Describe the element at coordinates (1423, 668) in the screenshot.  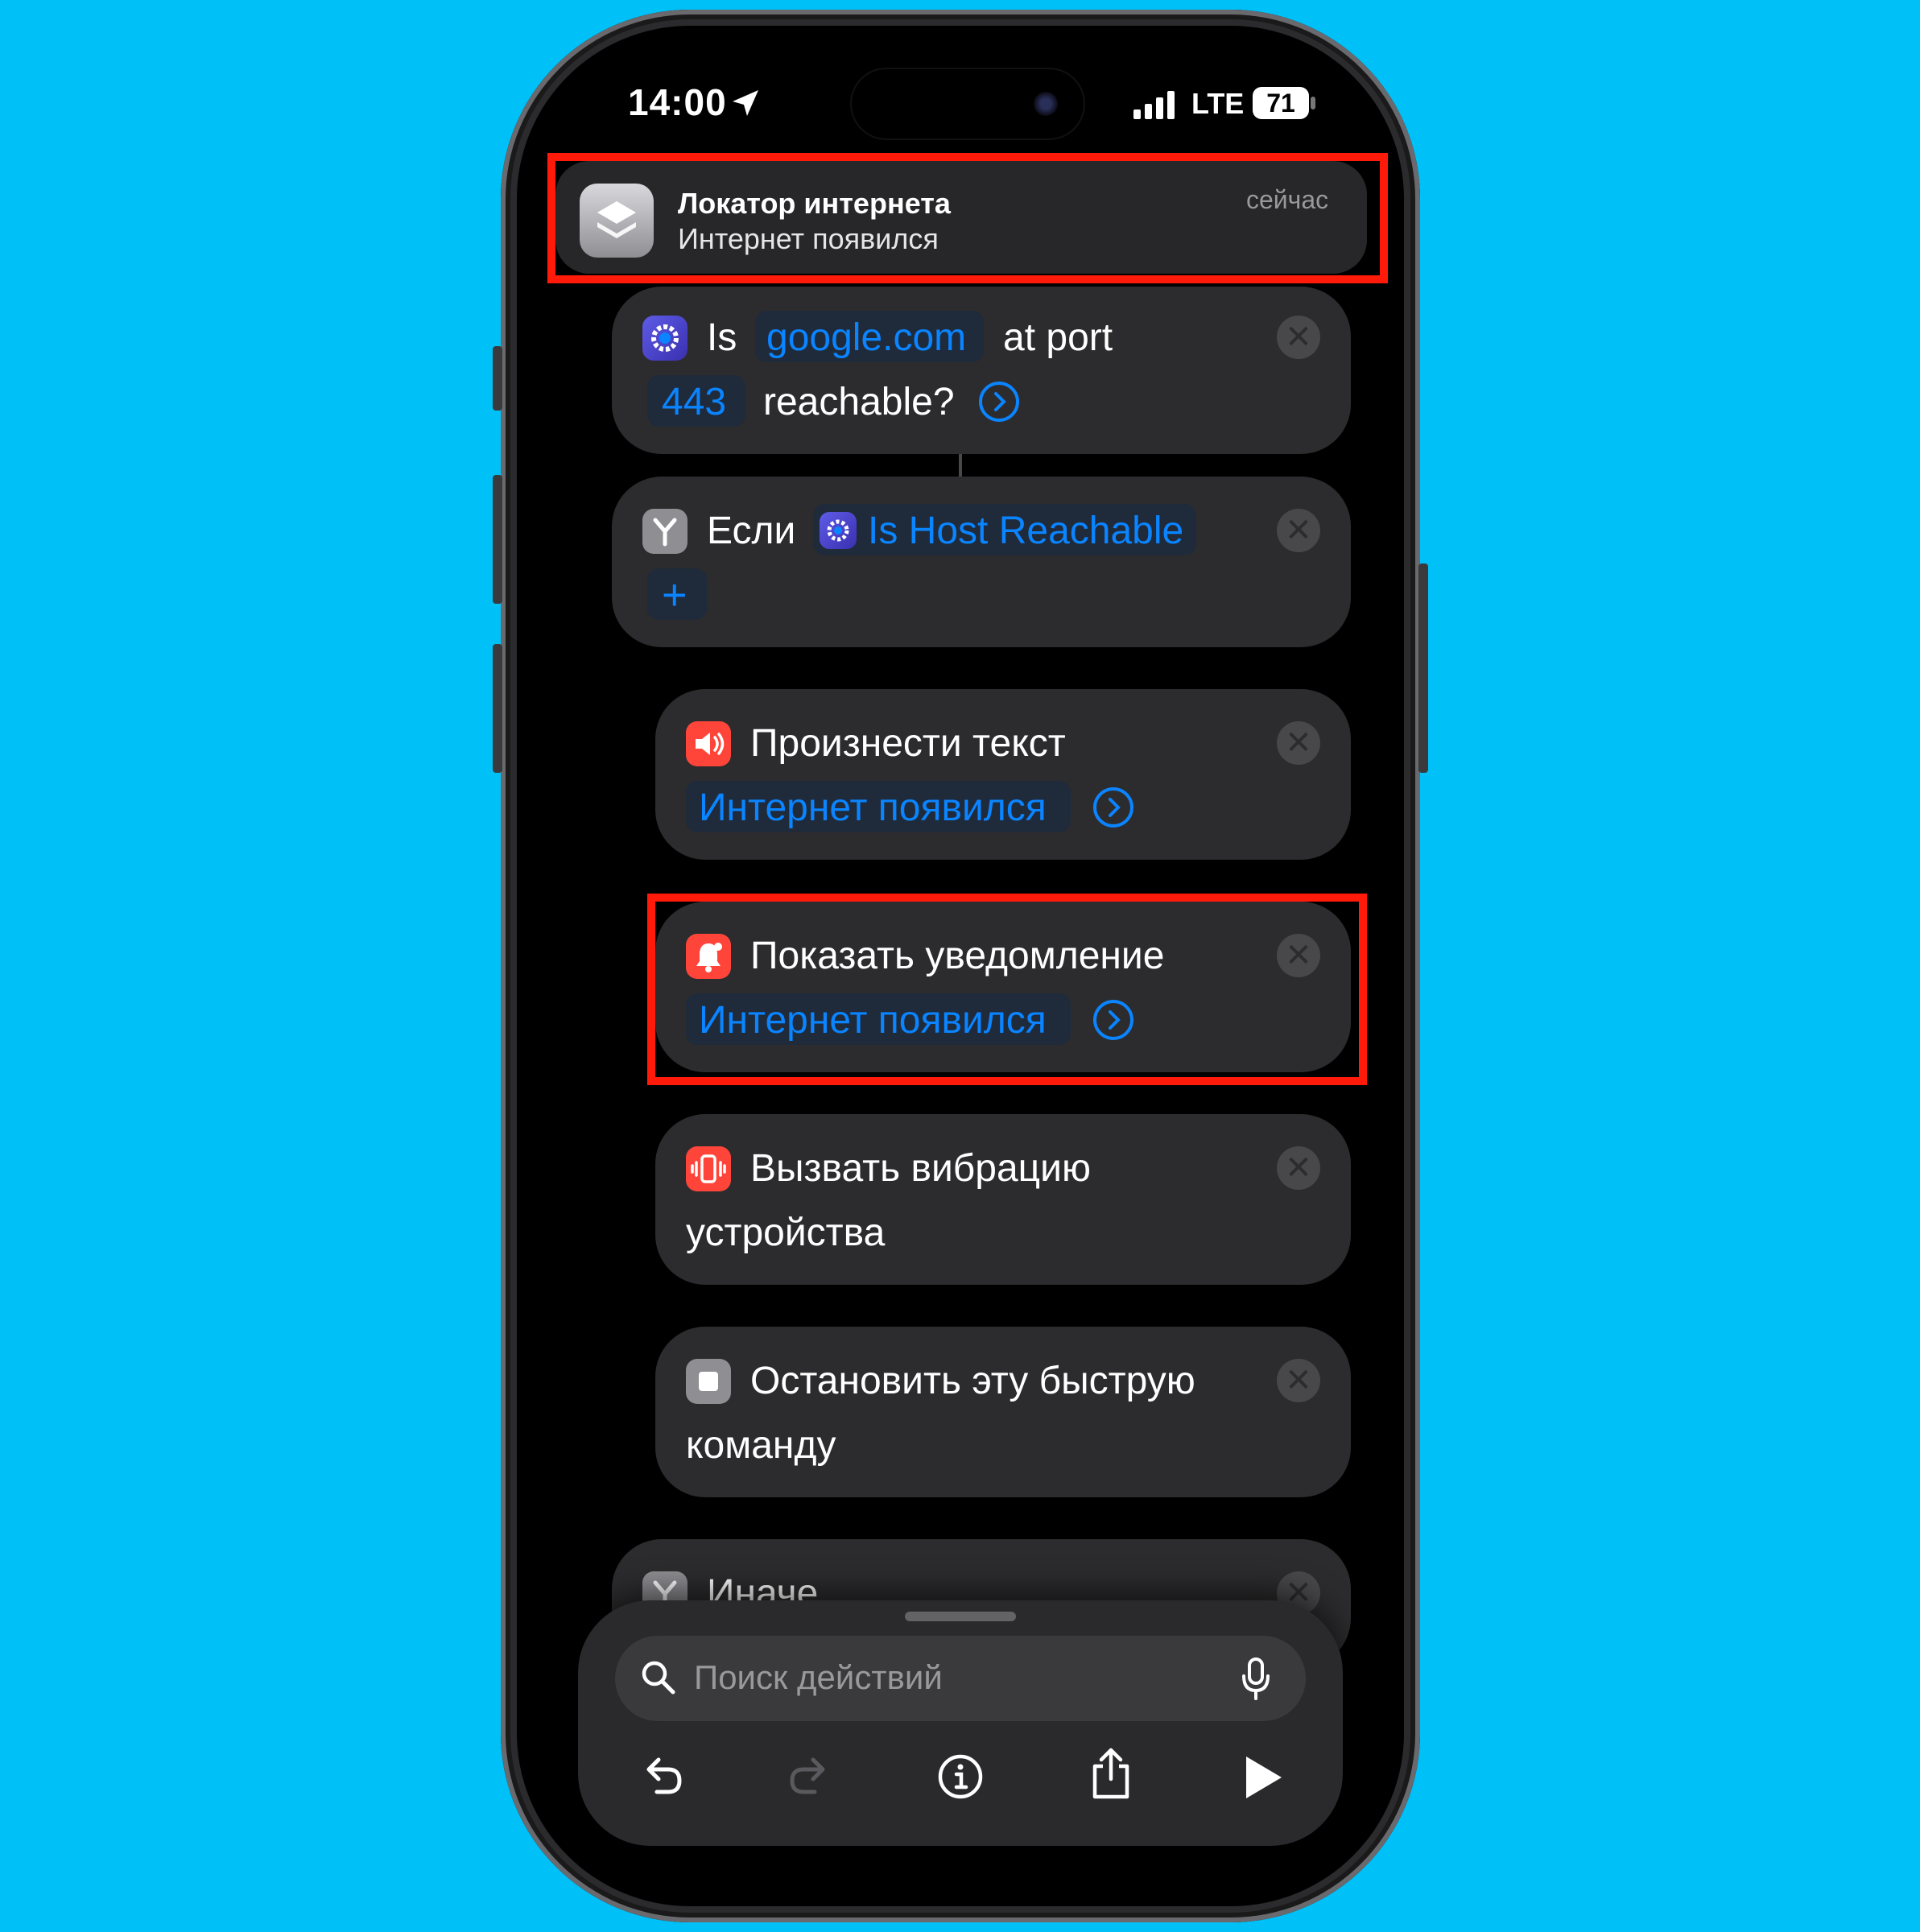
I see `power-button` at that location.